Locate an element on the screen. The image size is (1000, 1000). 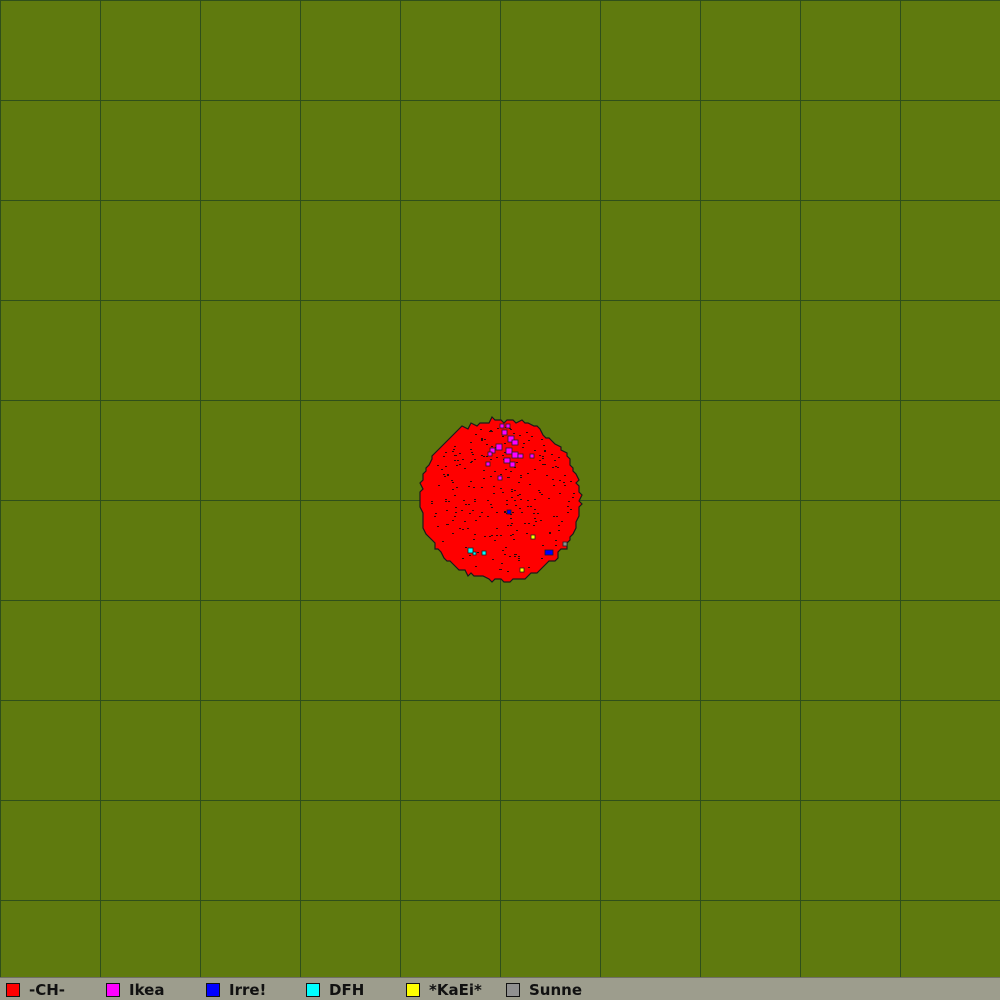
enclave-cell-sunne is located at coordinates (565, 544).